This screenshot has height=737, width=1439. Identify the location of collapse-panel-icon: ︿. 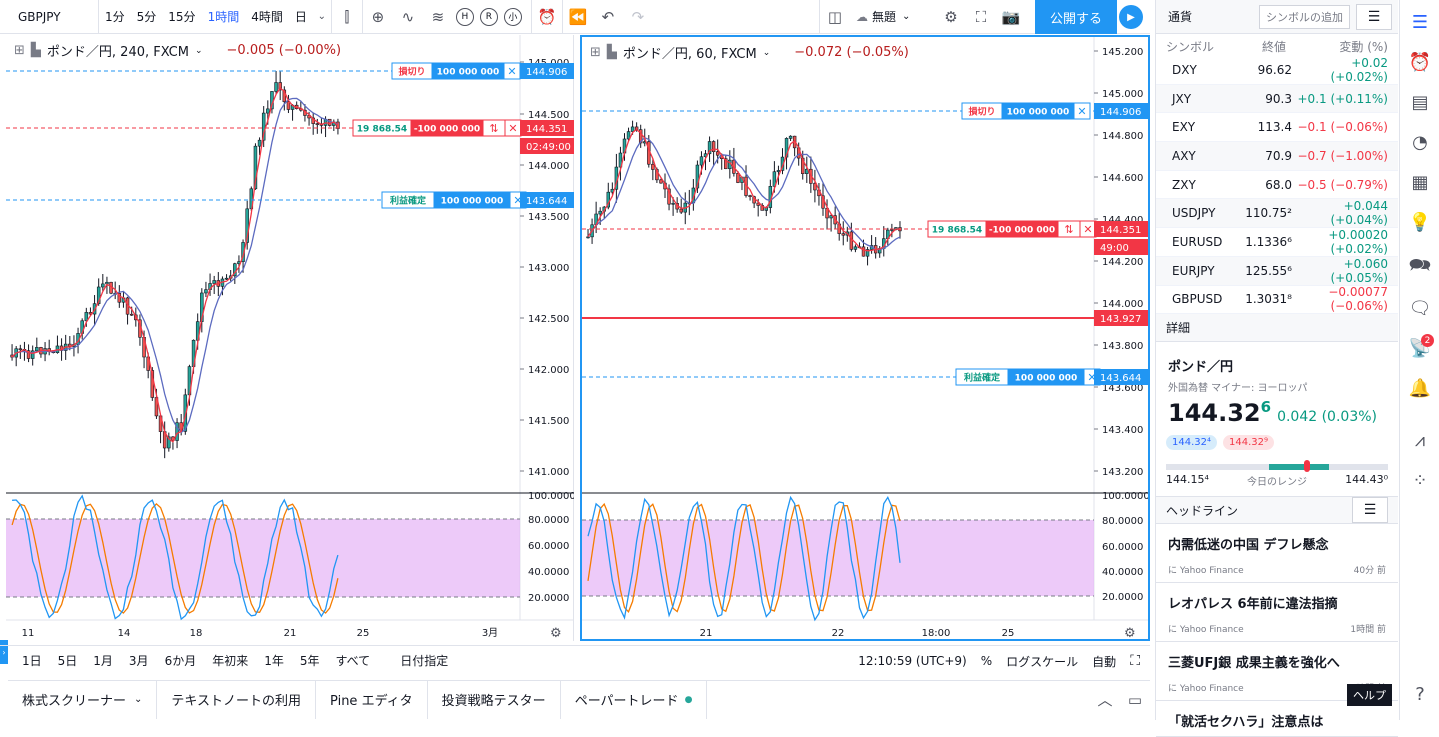
(1105, 700).